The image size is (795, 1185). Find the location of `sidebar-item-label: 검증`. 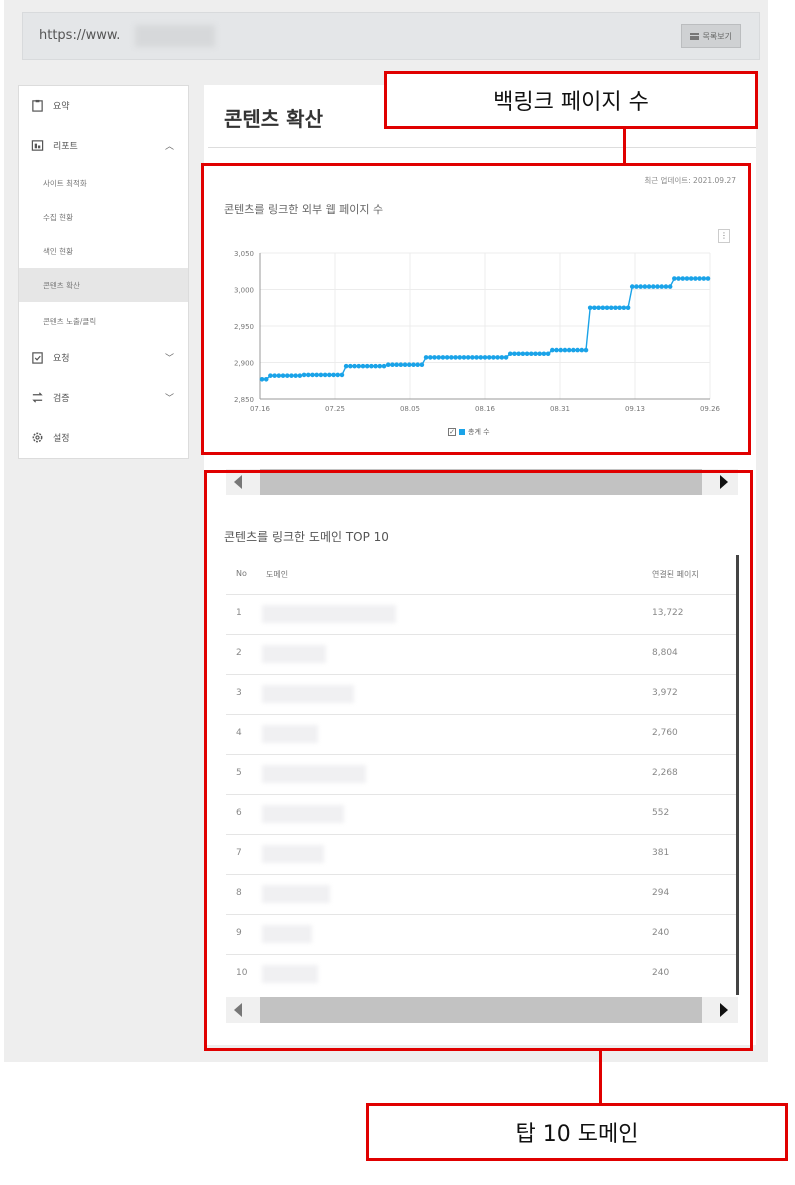

sidebar-item-label: 검증 is located at coordinates (61, 398).